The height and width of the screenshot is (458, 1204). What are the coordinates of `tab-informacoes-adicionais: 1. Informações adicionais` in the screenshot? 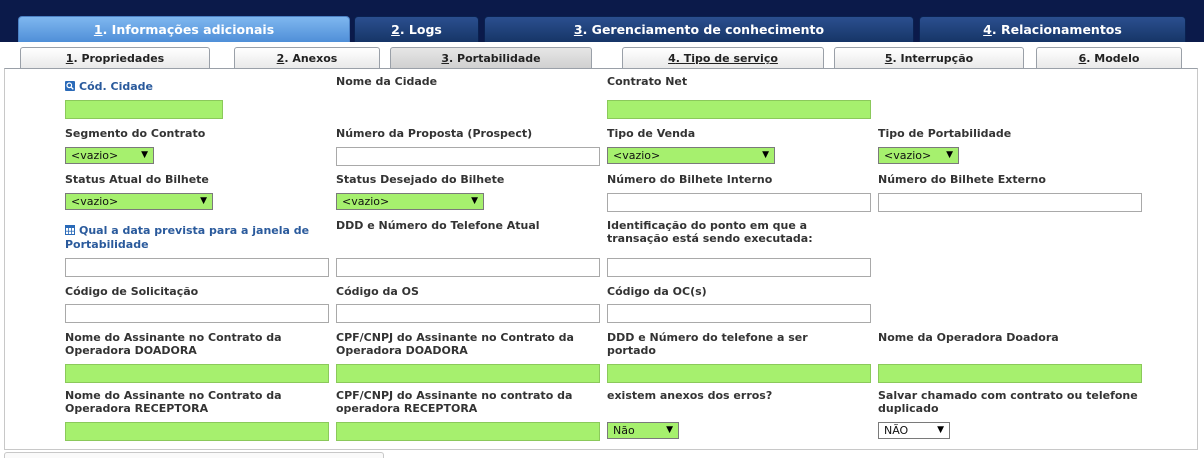 It's located at (184, 29).